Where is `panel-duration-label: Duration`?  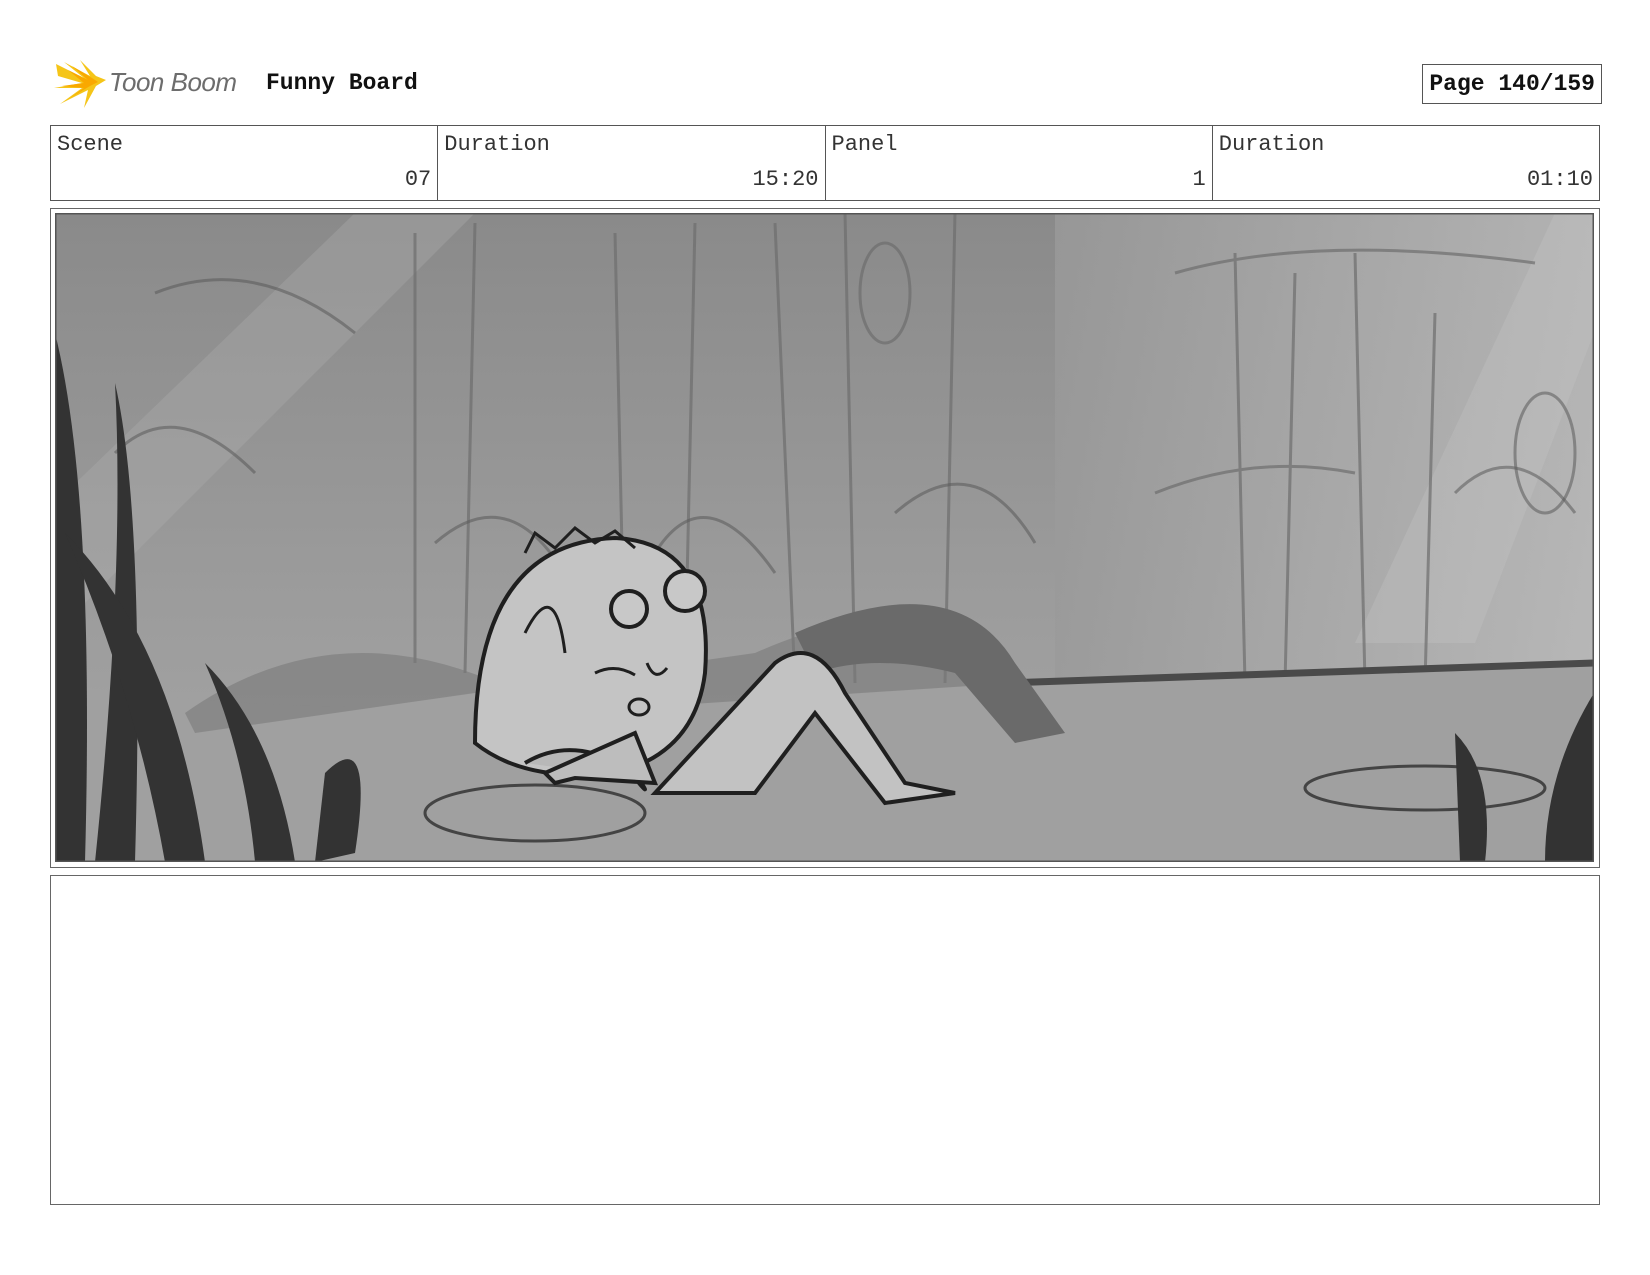
panel-duration-label: Duration is located at coordinates (1271, 144).